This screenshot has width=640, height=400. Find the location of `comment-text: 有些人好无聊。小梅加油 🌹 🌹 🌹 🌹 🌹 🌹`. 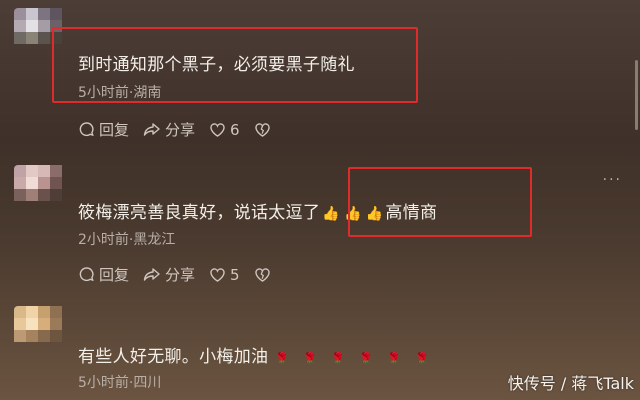

comment-text: 有些人好无聊。小梅加油 🌹 🌹 🌹 🌹 🌹 🌹 is located at coordinates (257, 354).